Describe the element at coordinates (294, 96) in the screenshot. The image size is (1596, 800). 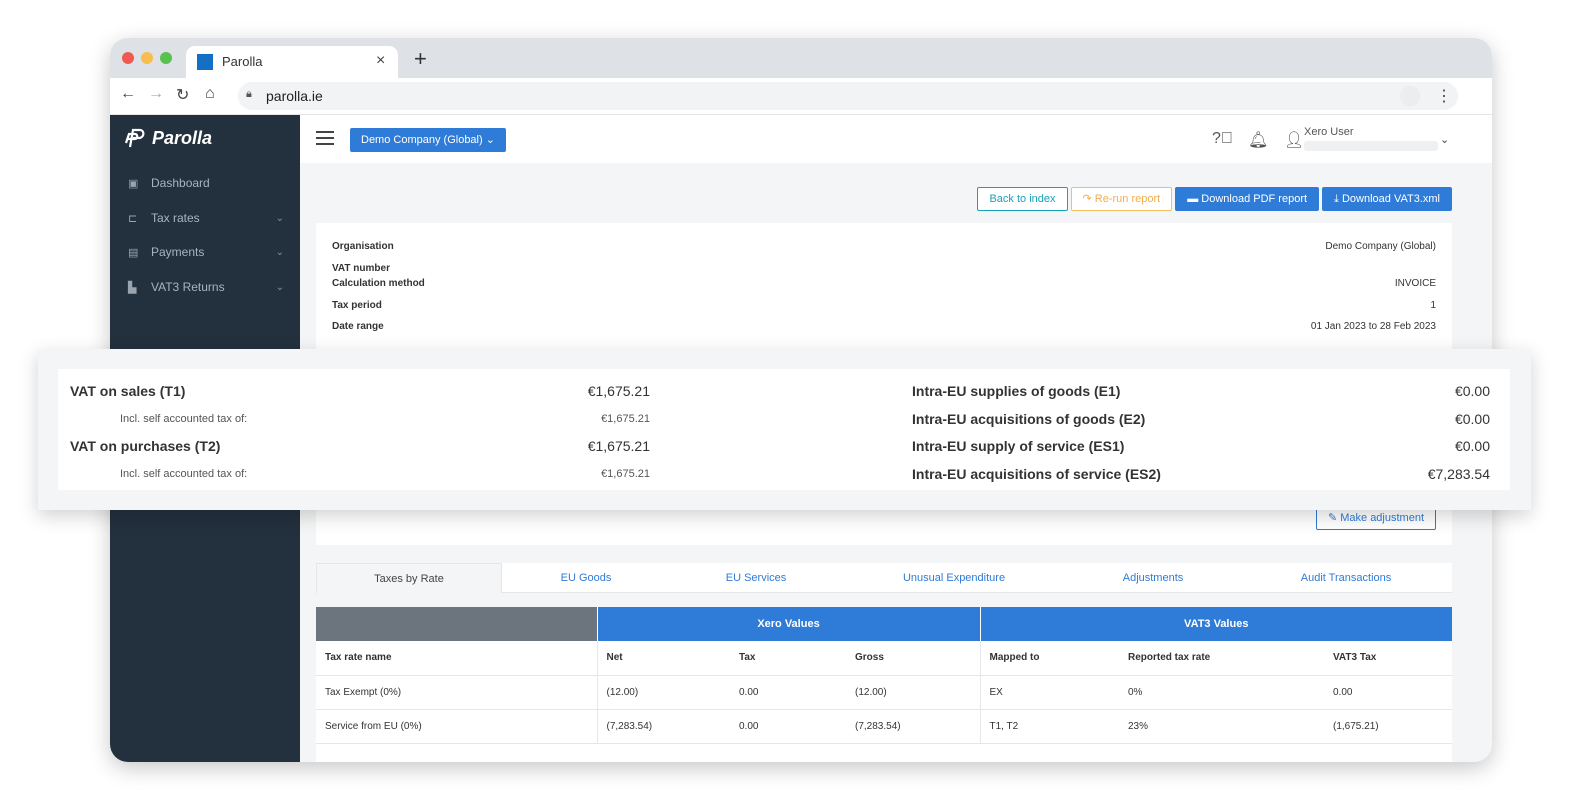
I see `url-text: parolla.ie` at that location.